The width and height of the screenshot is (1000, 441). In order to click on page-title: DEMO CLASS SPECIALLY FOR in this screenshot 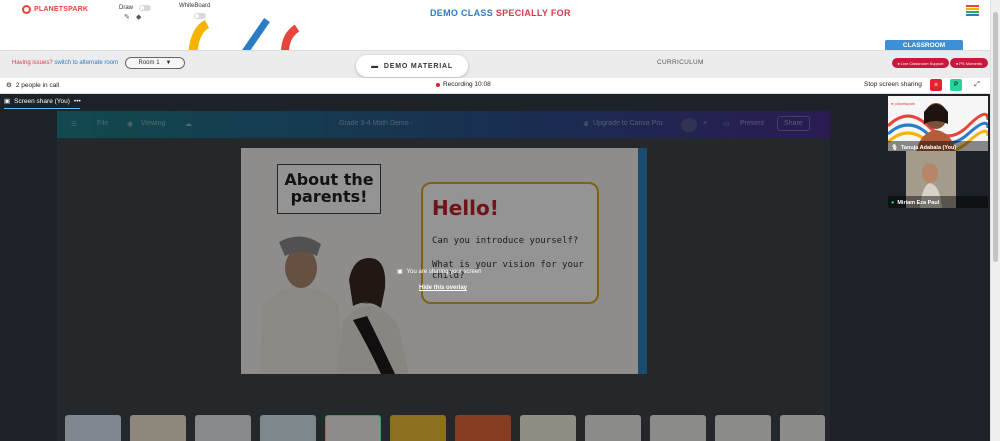, I will do `click(500, 13)`.